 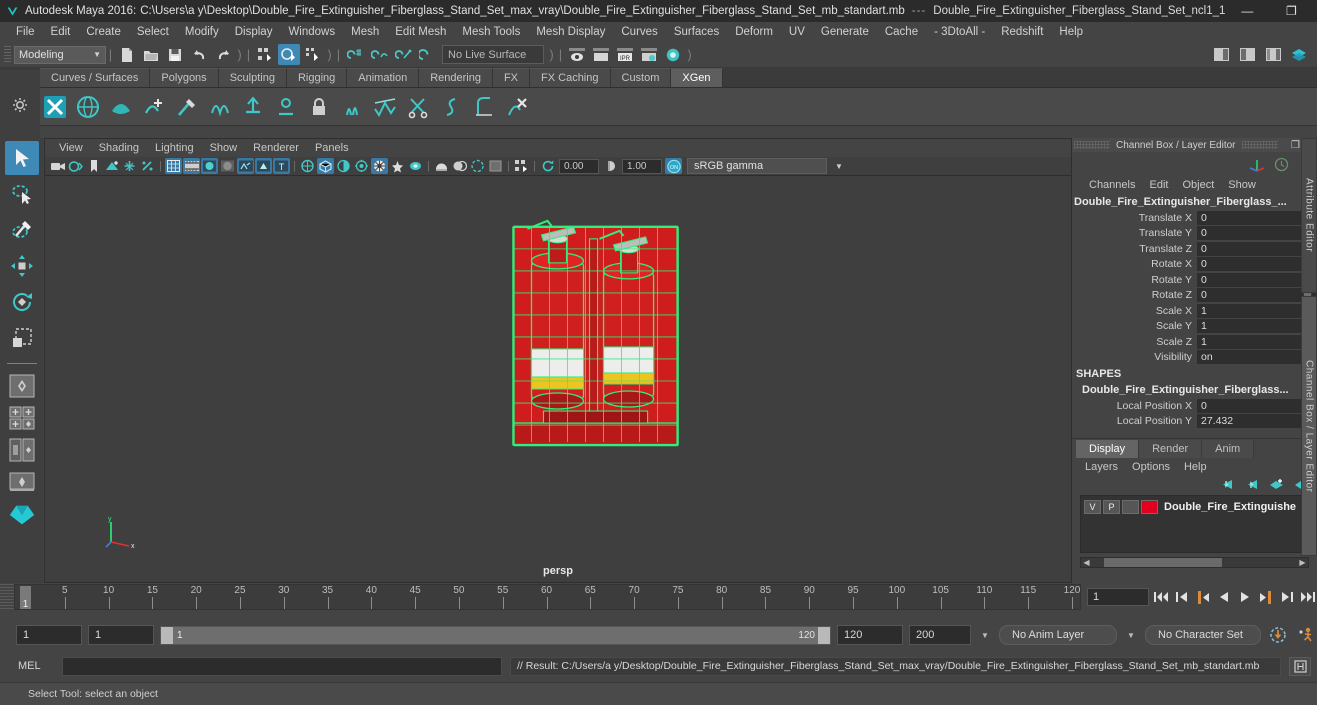 I want to click on animation-preferences-icon, so click(x=1306, y=635).